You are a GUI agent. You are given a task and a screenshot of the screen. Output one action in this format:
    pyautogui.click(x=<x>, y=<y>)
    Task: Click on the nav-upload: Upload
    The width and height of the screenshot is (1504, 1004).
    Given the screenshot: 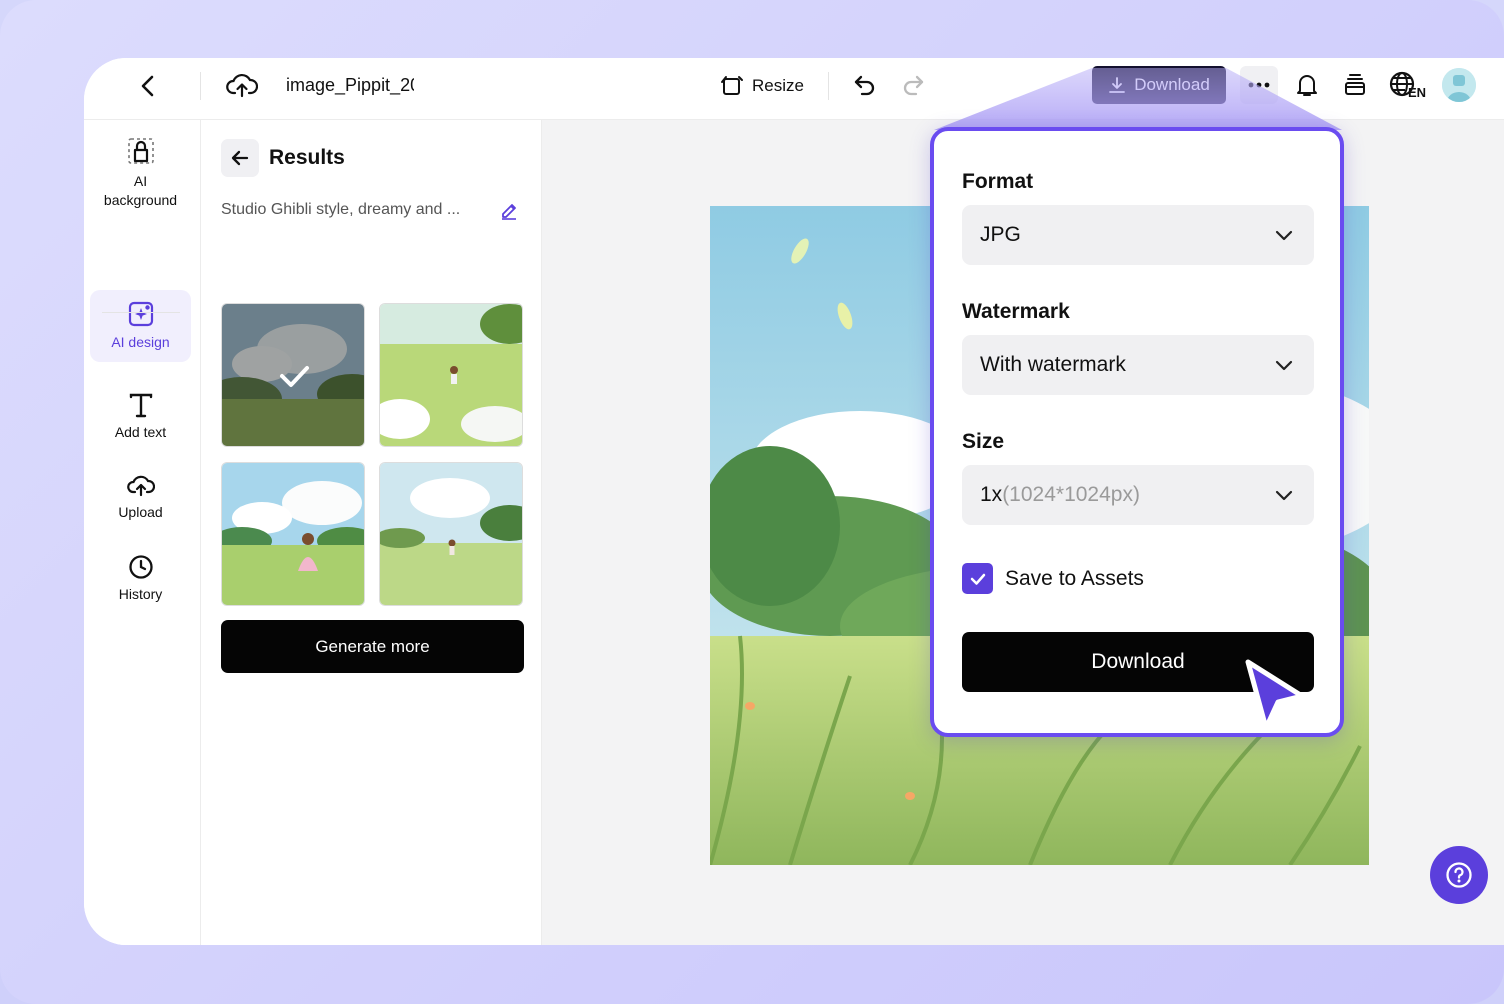 What is the action you would take?
    pyautogui.click(x=140, y=500)
    